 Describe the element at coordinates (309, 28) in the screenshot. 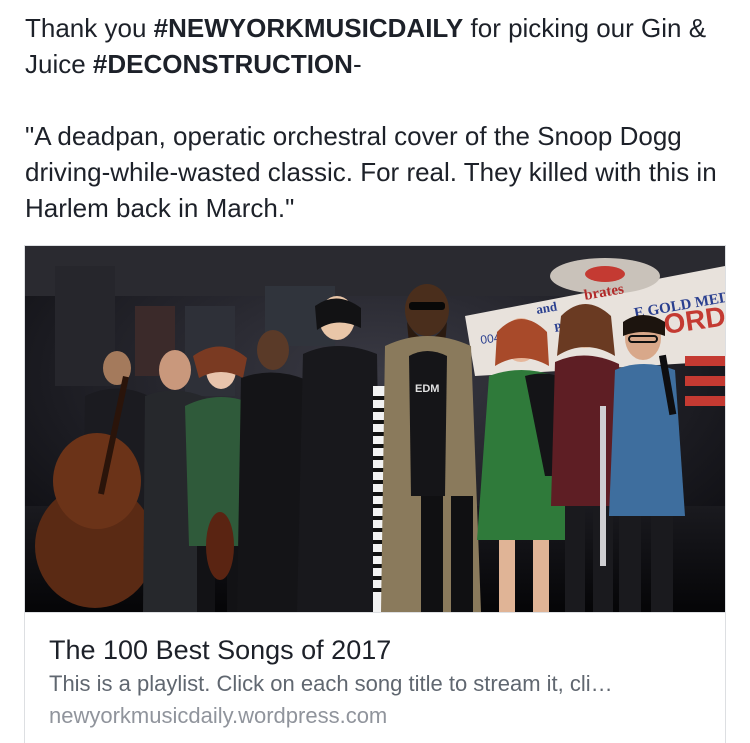

I see `hashtag-link-newyorkmusicdaily: #NEWYORKMUSICDAILY` at that location.